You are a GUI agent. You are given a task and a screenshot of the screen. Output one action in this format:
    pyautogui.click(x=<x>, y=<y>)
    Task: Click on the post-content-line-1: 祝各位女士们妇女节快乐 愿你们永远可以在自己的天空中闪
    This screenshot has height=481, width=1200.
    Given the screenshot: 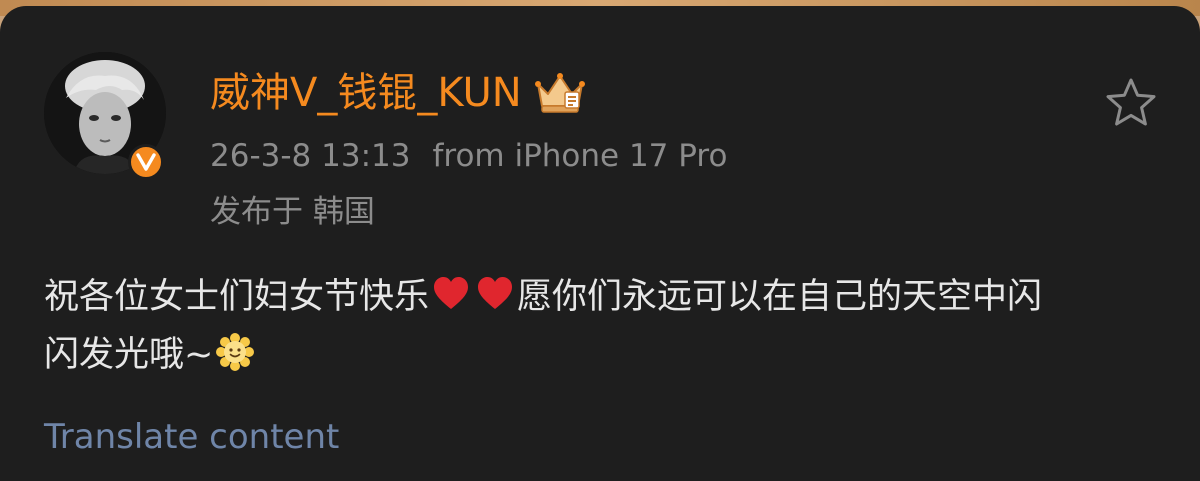 What is the action you would take?
    pyautogui.click(x=594, y=297)
    